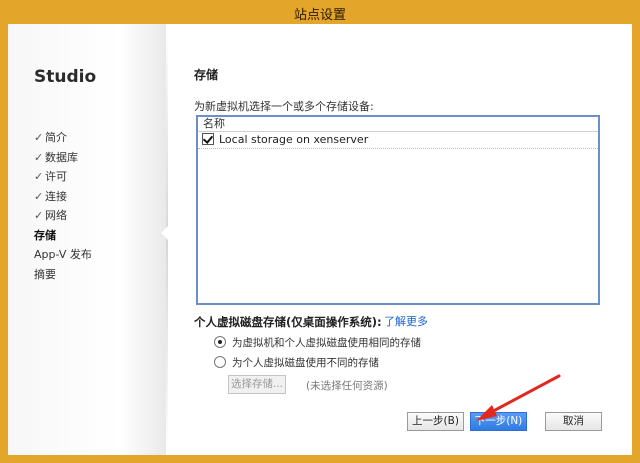  What do you see at coordinates (63, 275) in the screenshot?
I see `step-summary: 摘要` at bounding box center [63, 275].